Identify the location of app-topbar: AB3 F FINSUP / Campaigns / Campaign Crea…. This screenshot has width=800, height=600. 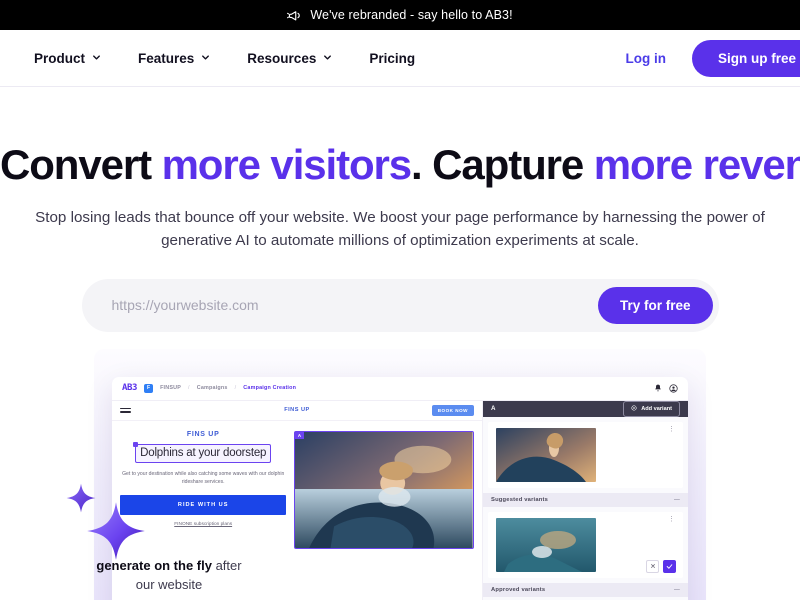
(400, 389).